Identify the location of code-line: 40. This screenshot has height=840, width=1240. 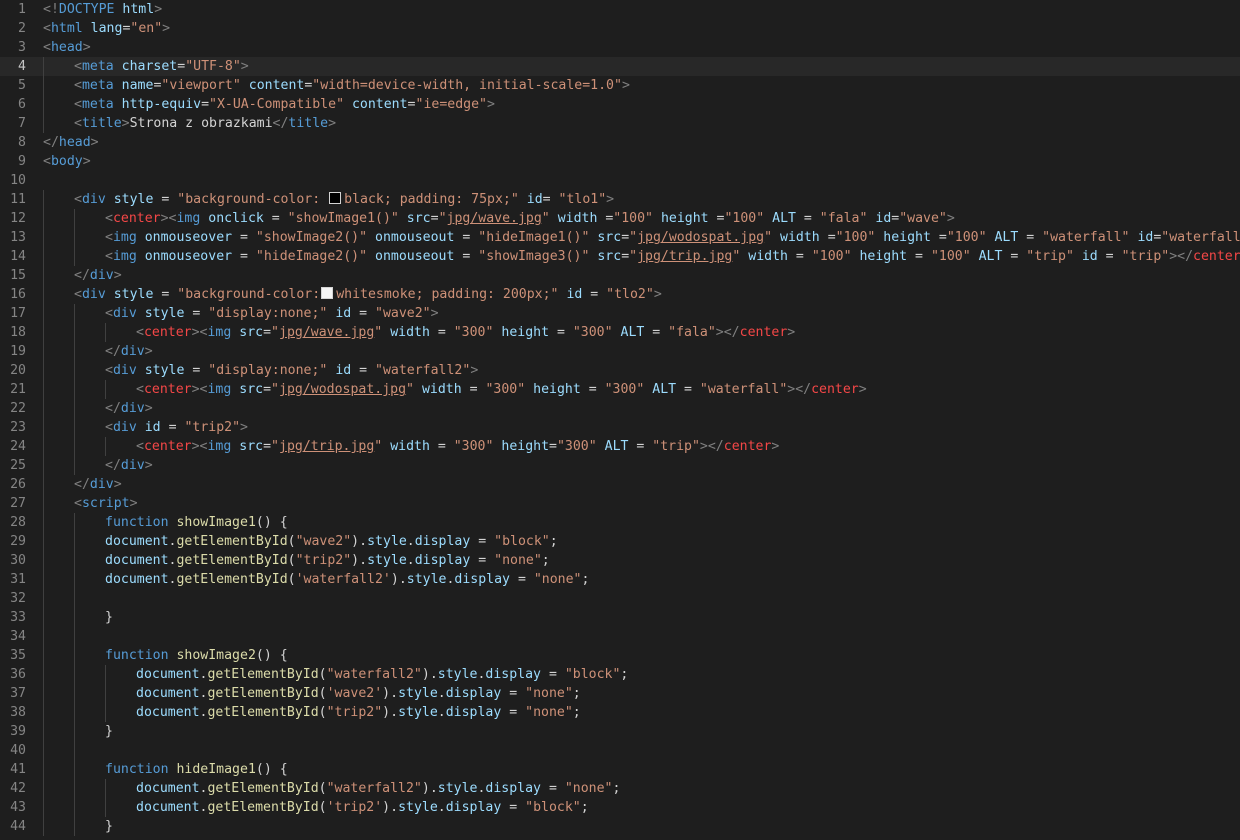
(620, 750).